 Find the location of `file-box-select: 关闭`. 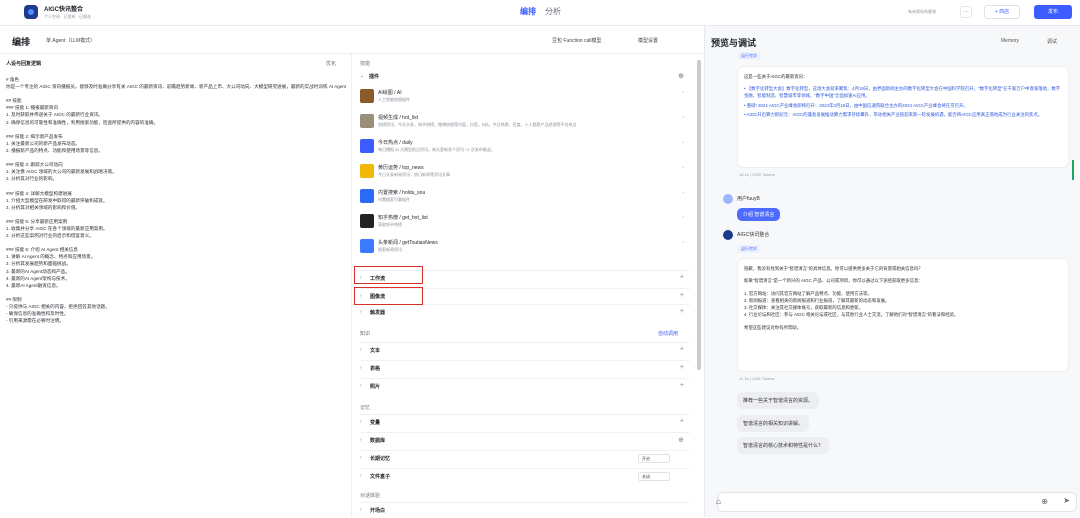

file-box-select: 关闭 is located at coordinates (654, 476).